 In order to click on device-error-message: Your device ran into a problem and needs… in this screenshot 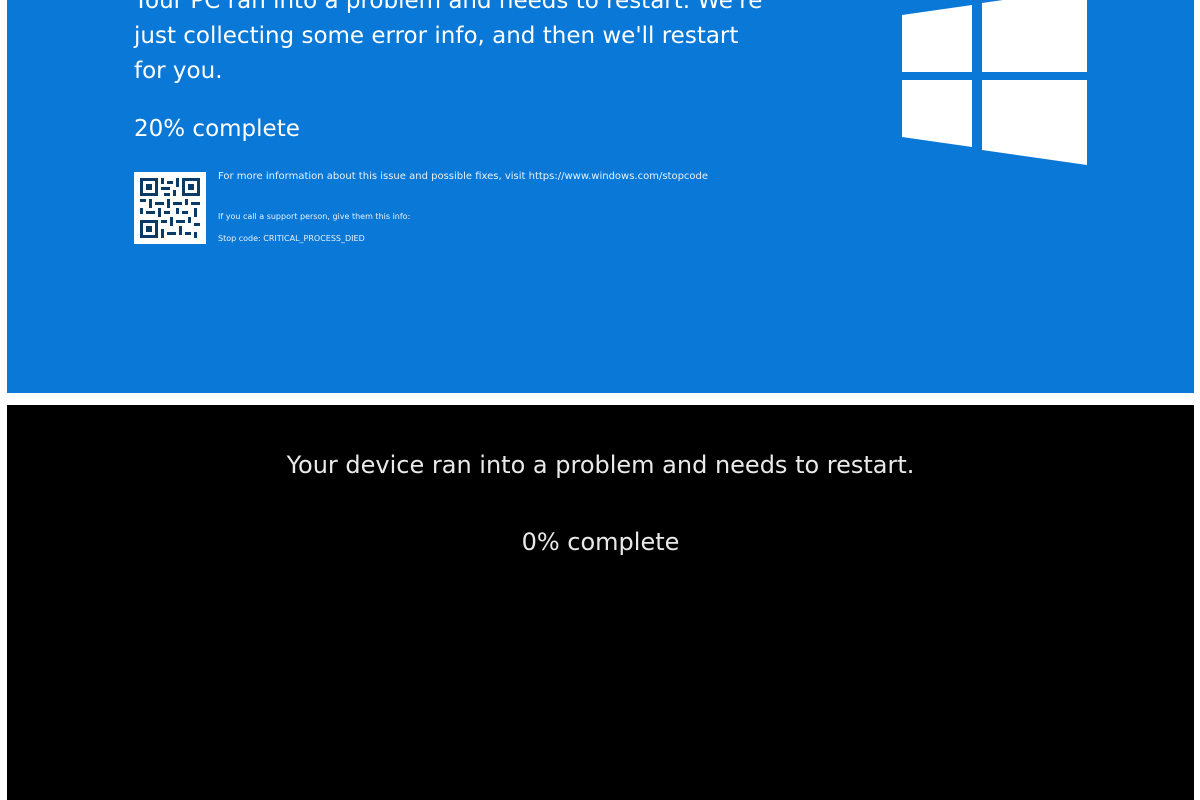, I will do `click(600, 465)`.